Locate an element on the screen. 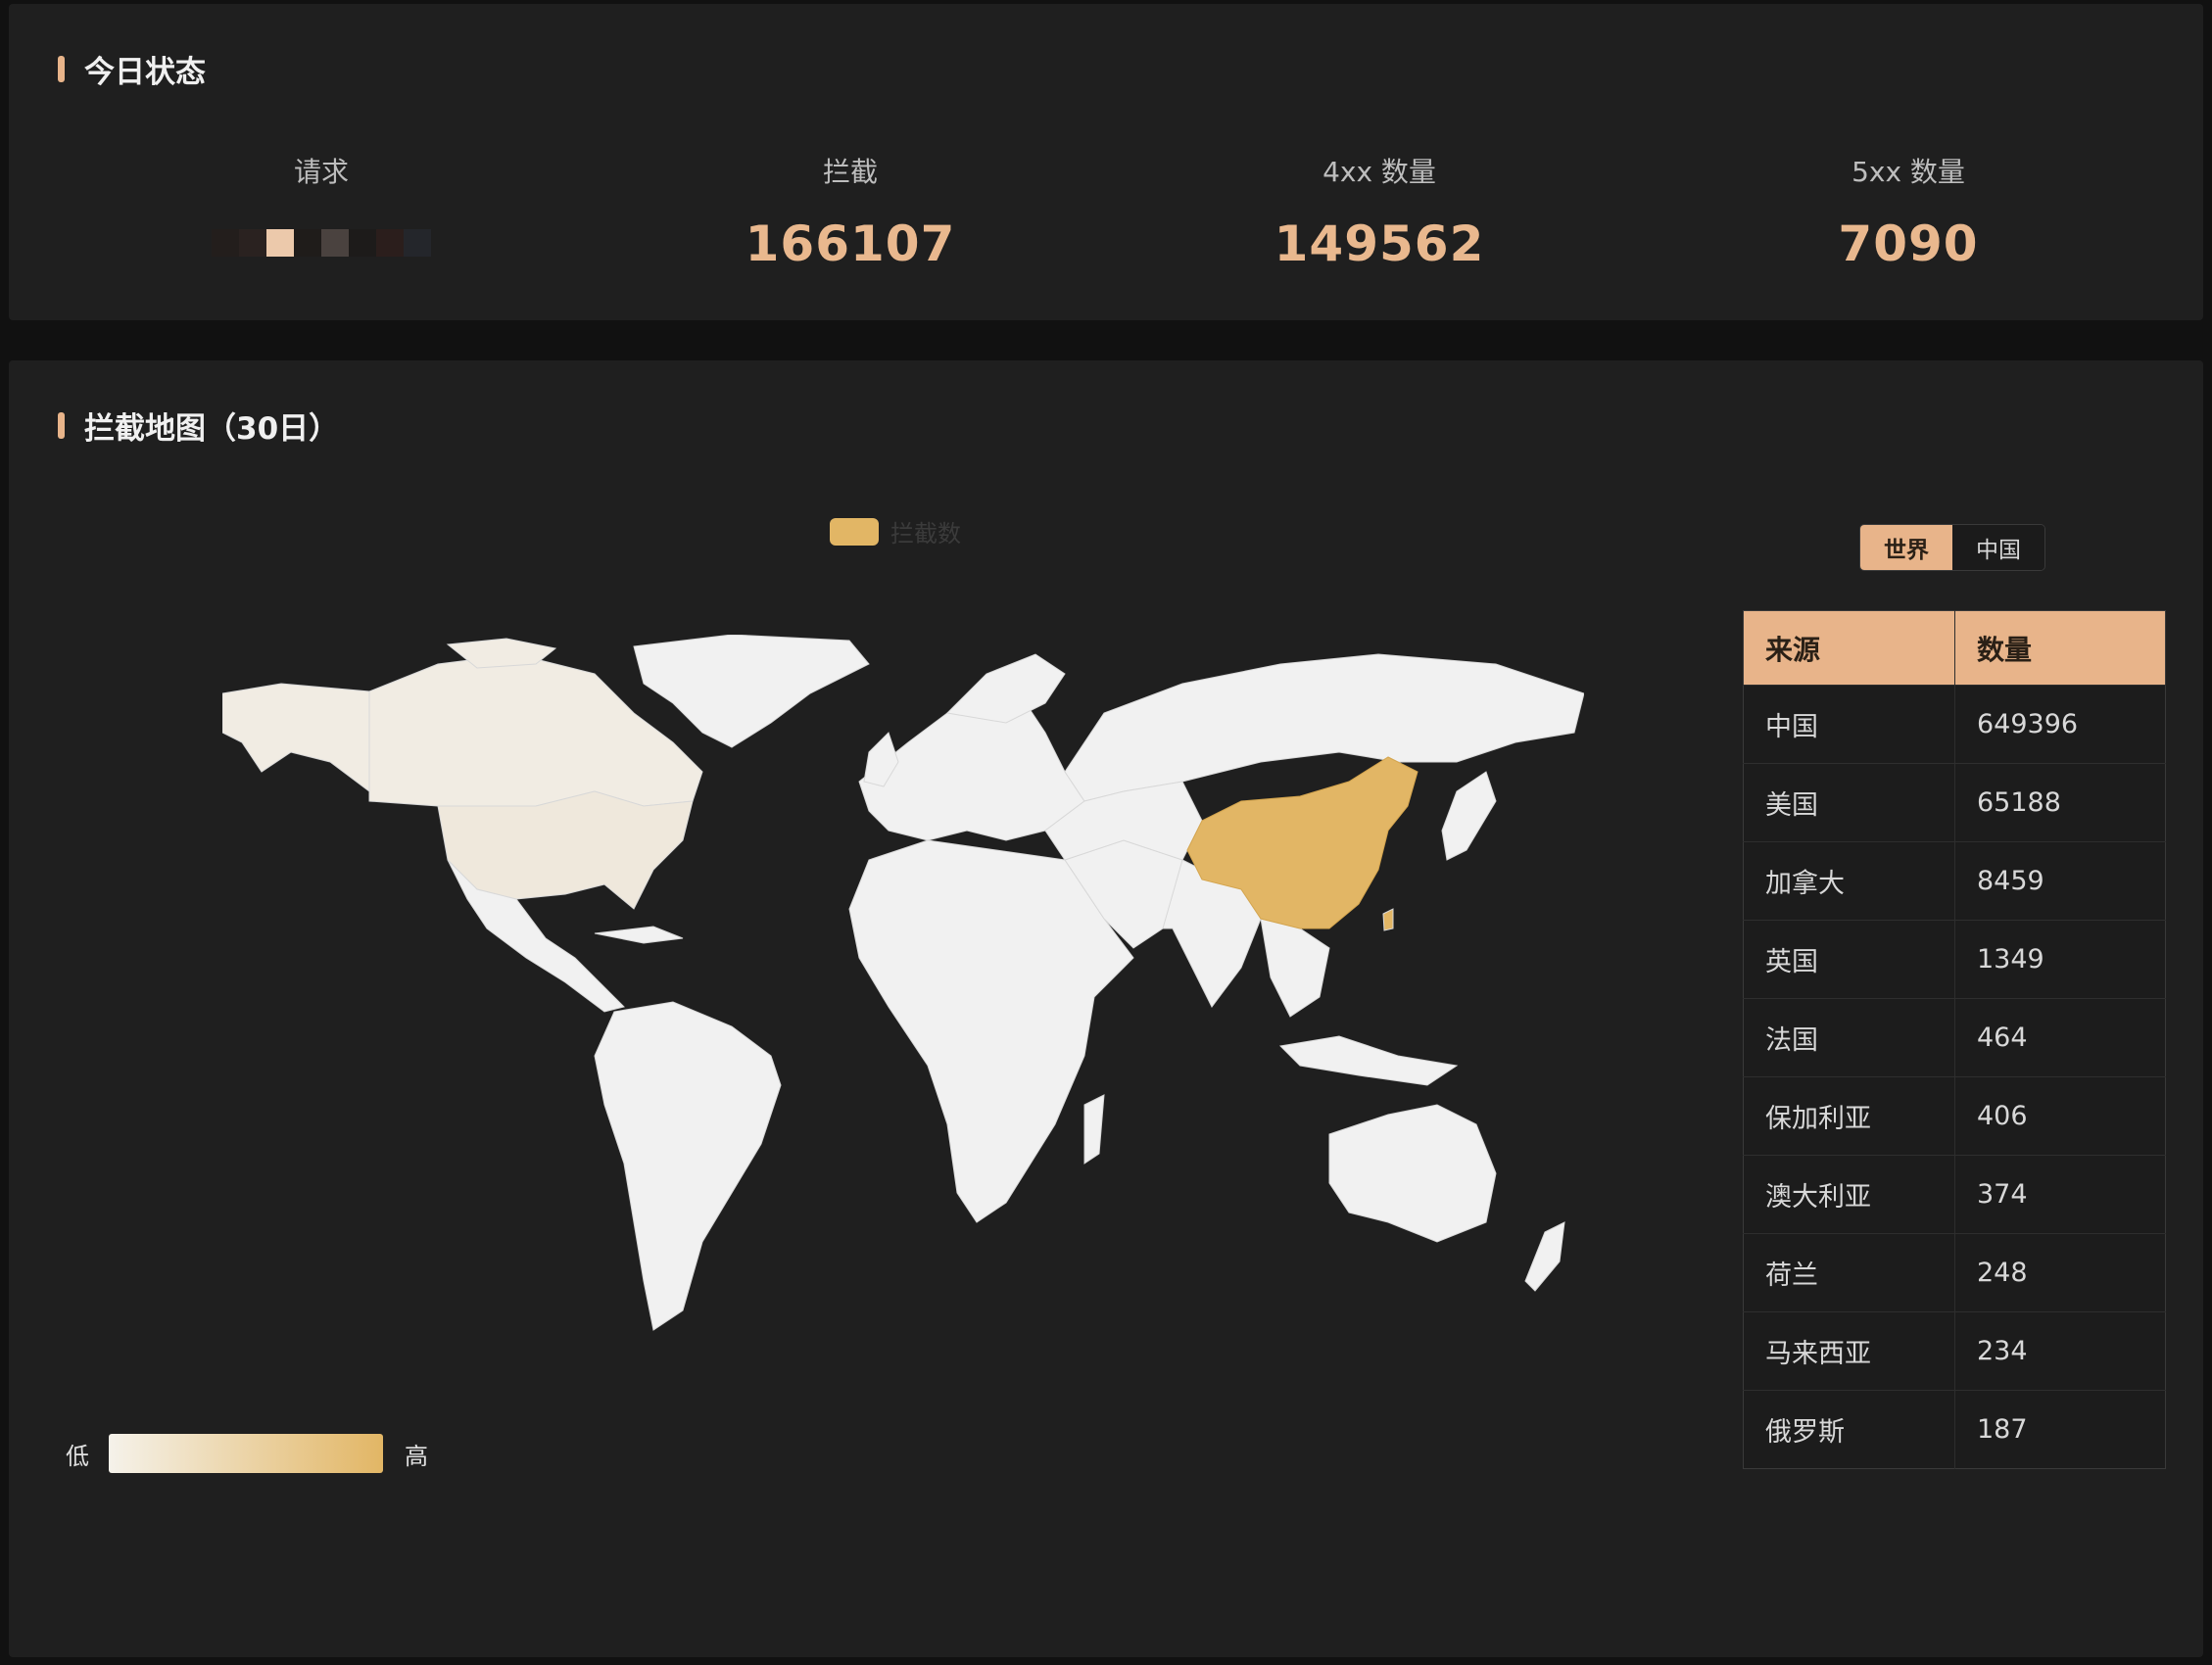 Image resolution: width=2212 pixels, height=1665 pixels. cell-count: 248 is located at coordinates (2060, 1272).